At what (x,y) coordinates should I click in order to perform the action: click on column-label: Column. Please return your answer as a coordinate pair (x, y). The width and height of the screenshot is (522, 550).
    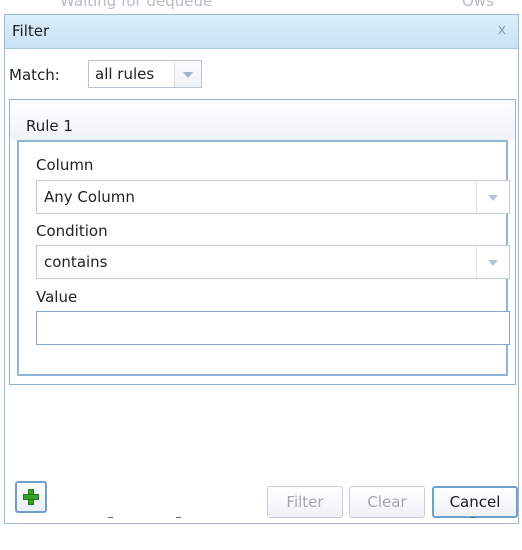
    Looking at the image, I should click on (65, 165).